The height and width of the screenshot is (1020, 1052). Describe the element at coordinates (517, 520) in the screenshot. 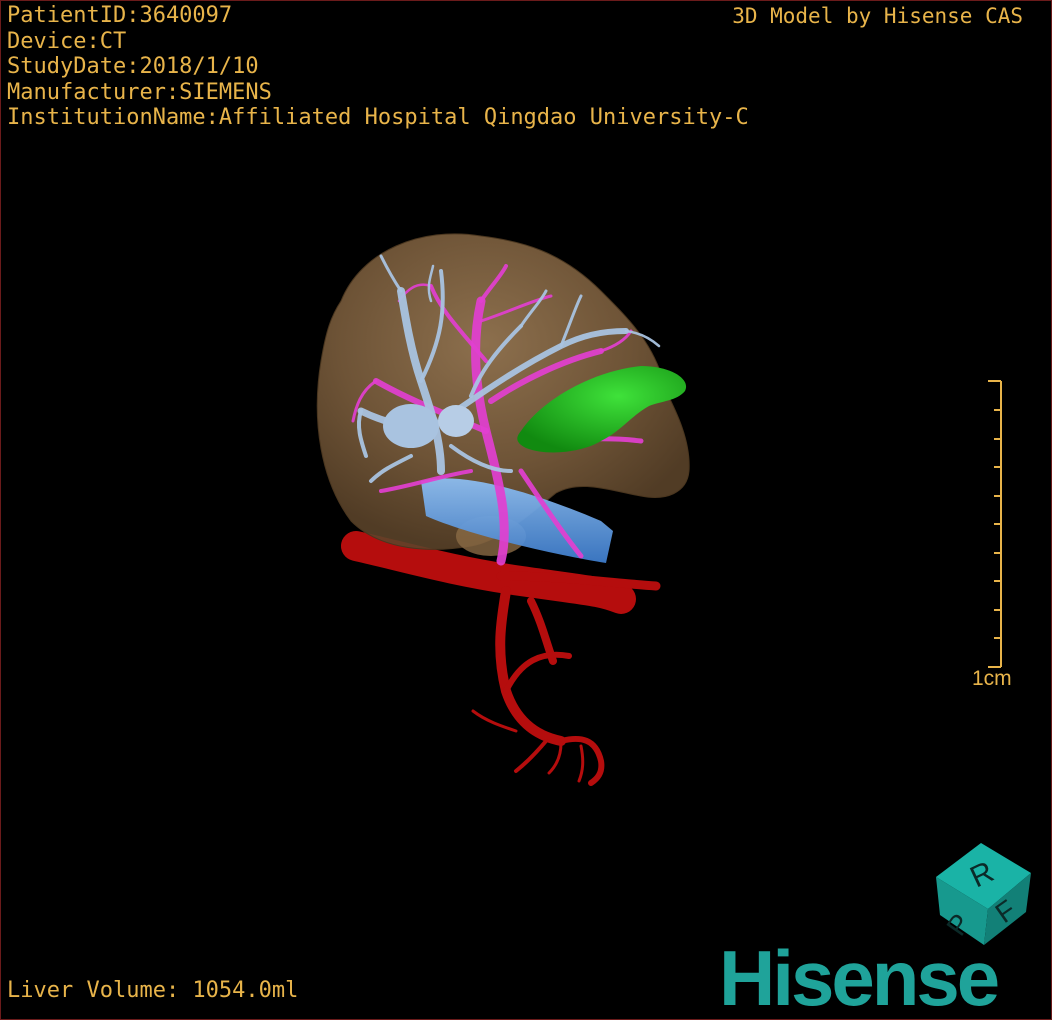

I see `inferior-vena-cava` at that location.